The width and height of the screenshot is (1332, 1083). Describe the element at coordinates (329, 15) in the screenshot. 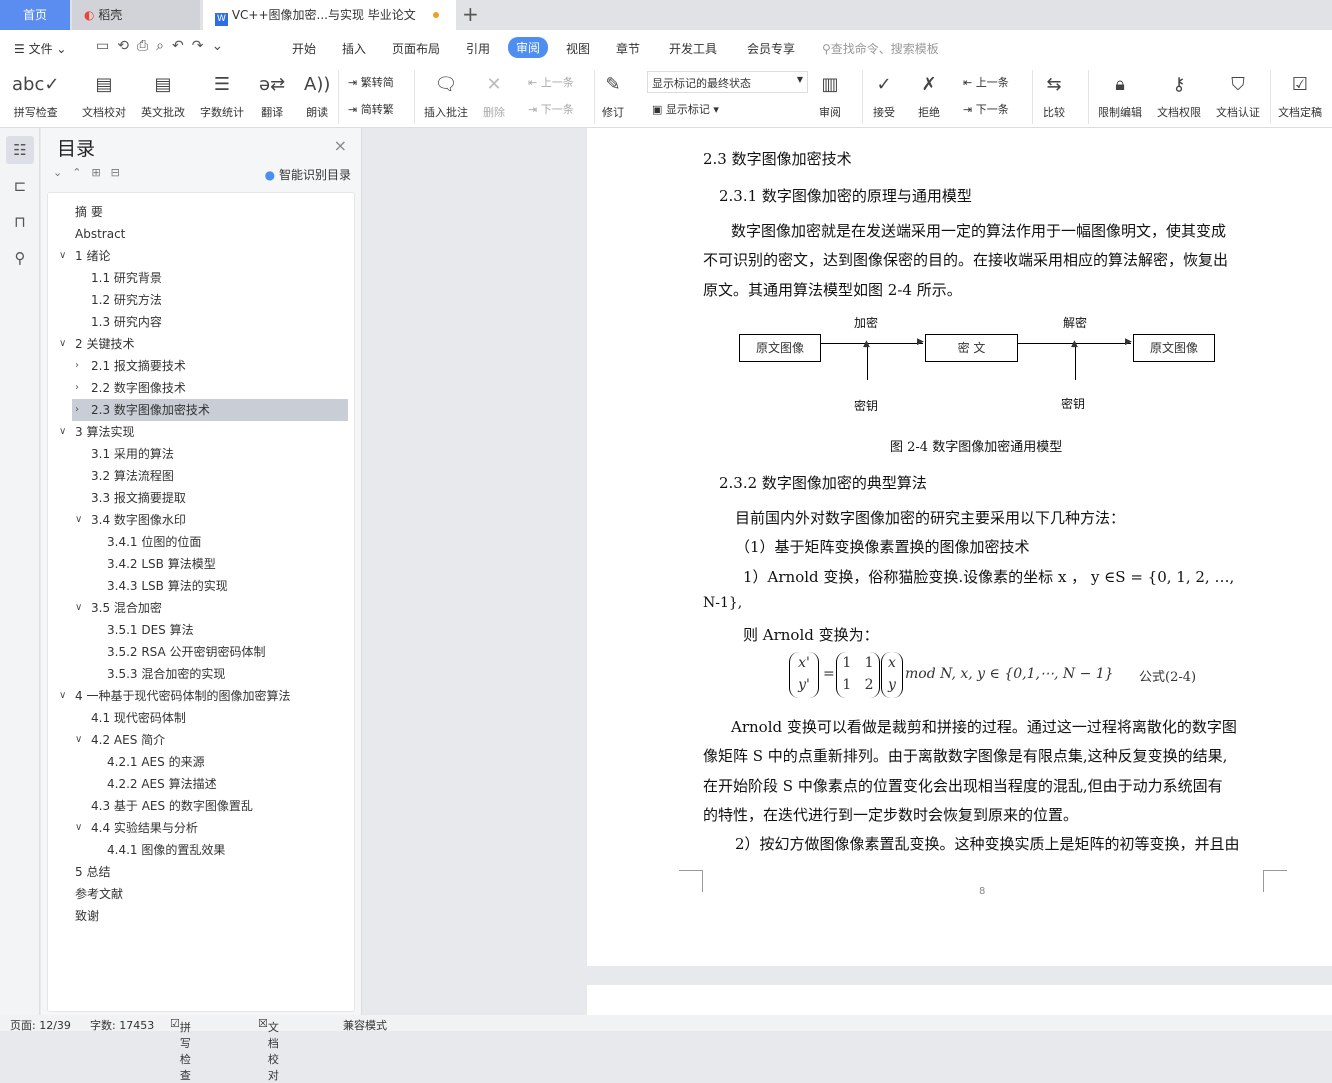

I see `tab-document: W VC++图像加密...与实现 毕业论文` at that location.